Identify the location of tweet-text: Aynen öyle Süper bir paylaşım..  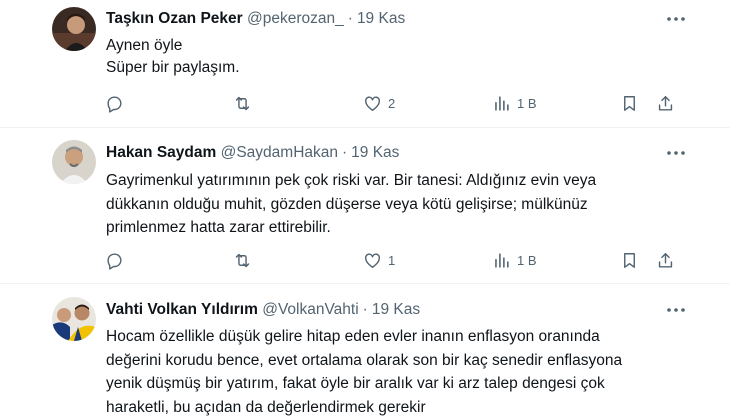
(401, 57).